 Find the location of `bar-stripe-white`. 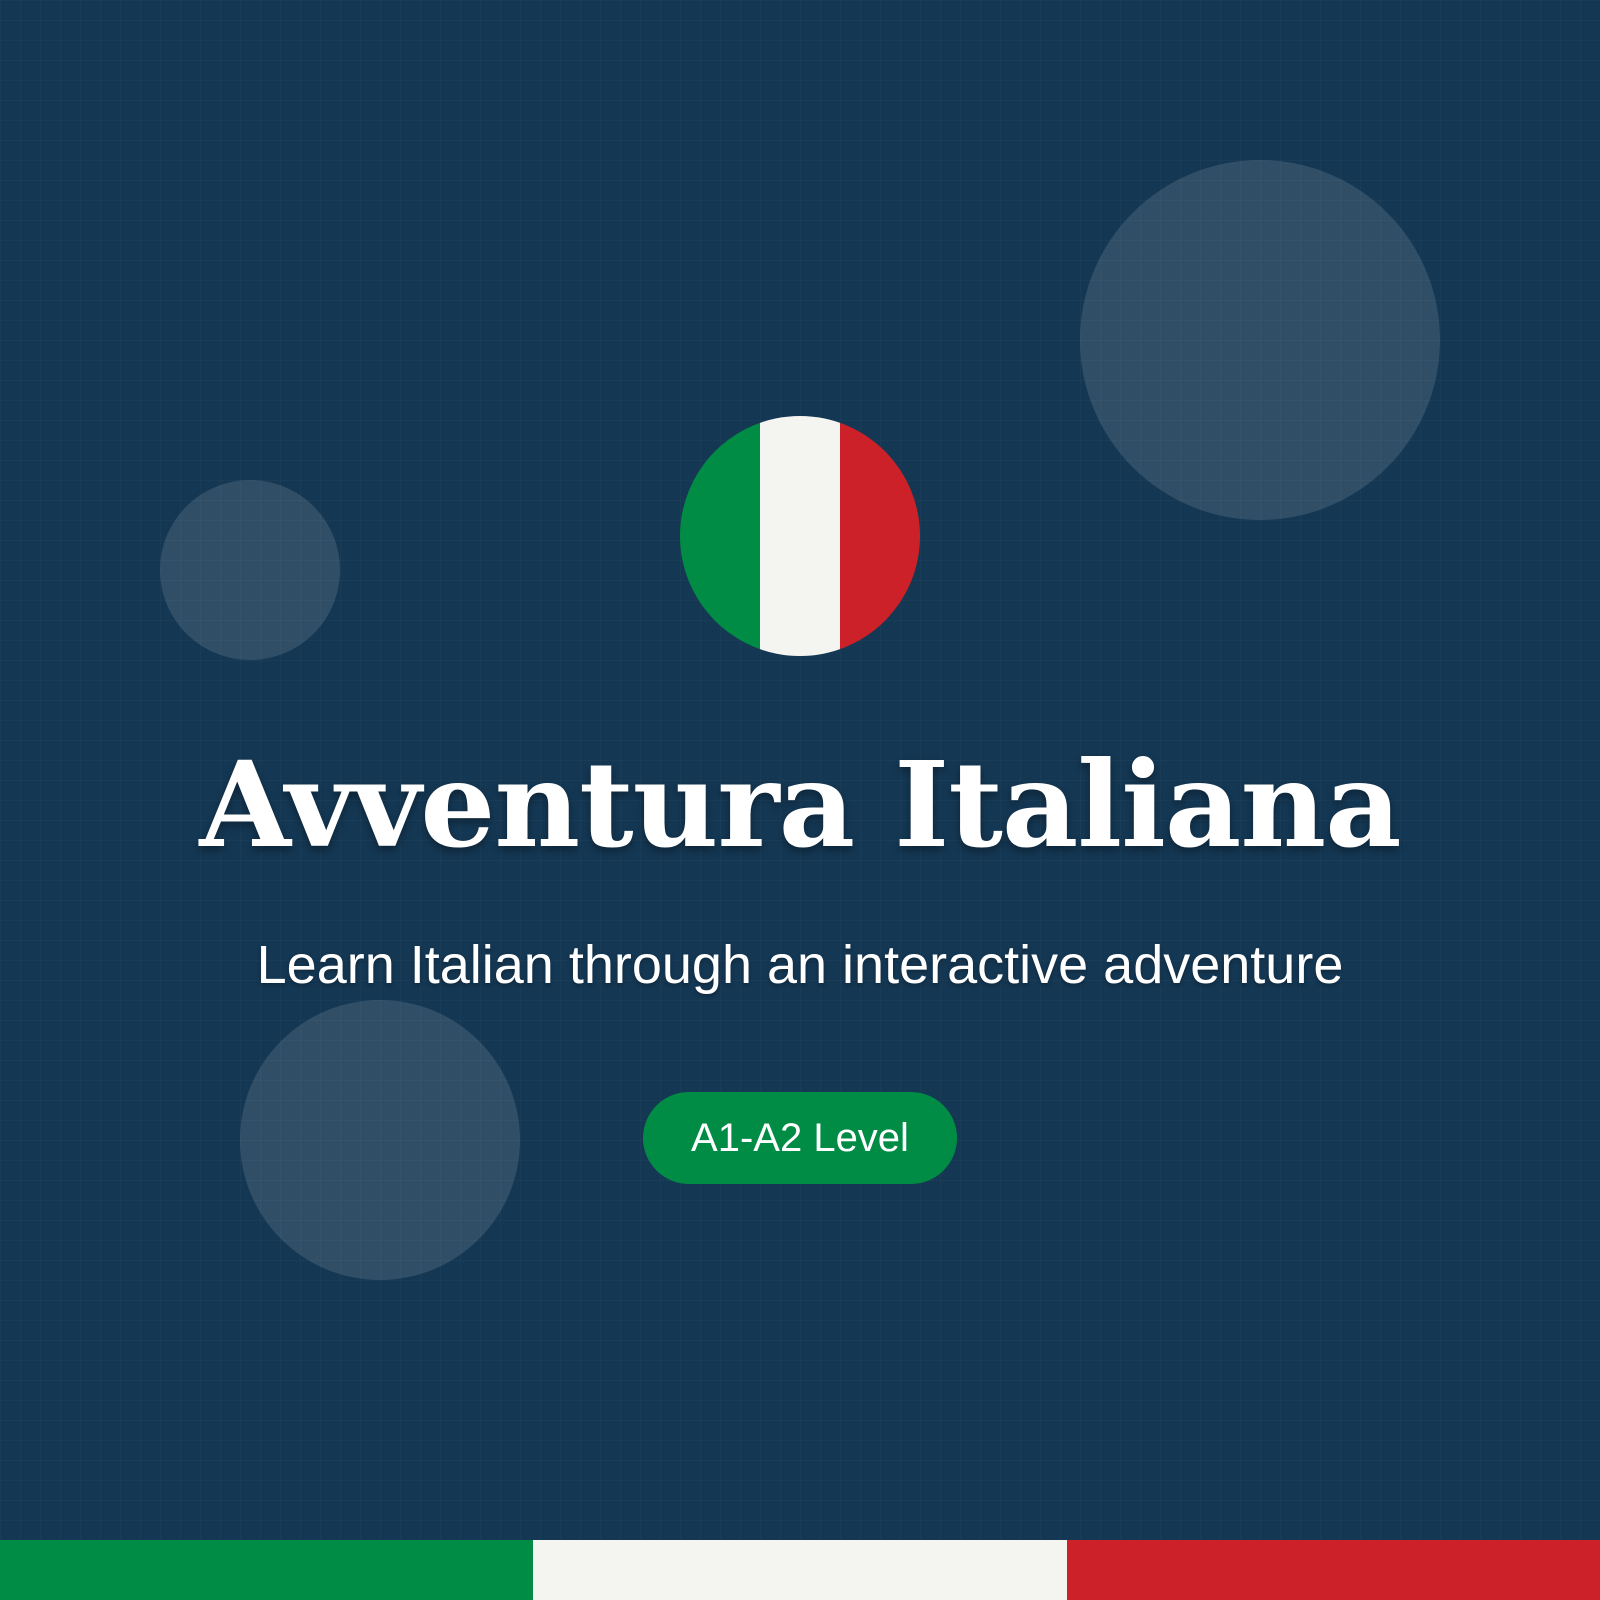

bar-stripe-white is located at coordinates (800, 1570).